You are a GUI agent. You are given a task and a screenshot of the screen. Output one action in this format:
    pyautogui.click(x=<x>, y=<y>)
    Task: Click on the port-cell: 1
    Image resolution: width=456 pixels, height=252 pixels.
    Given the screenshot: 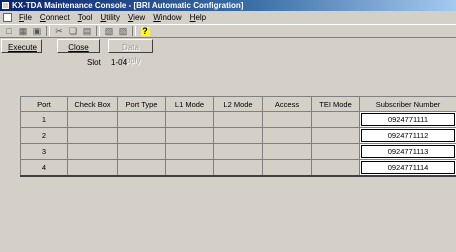 What is the action you would take?
    pyautogui.click(x=44, y=119)
    